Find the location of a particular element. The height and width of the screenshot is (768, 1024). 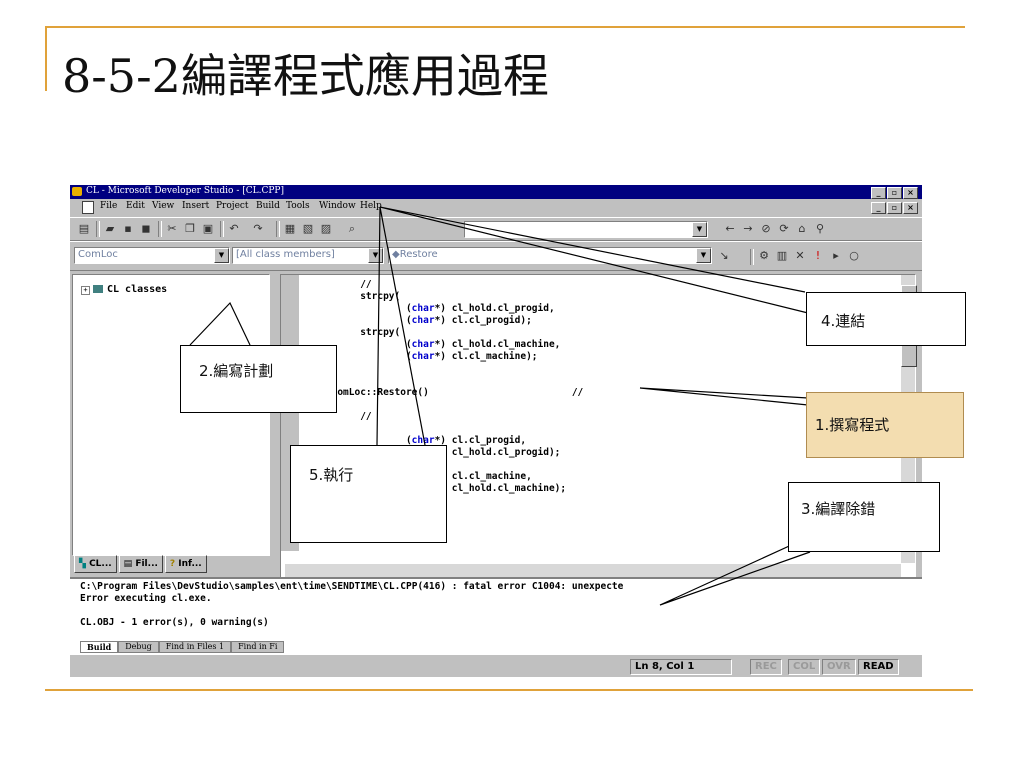

callout-link-text: 4.連結 is located at coordinates (843, 321).